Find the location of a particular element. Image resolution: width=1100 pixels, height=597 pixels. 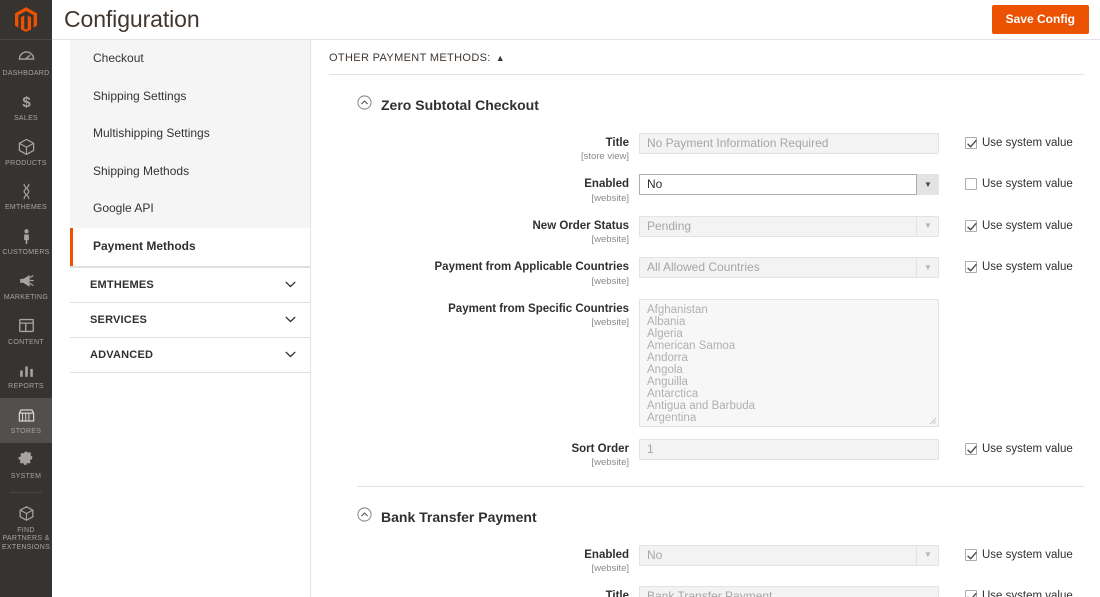

field-control-col: Bank Transfer Payment is located at coordinates (789, 591).